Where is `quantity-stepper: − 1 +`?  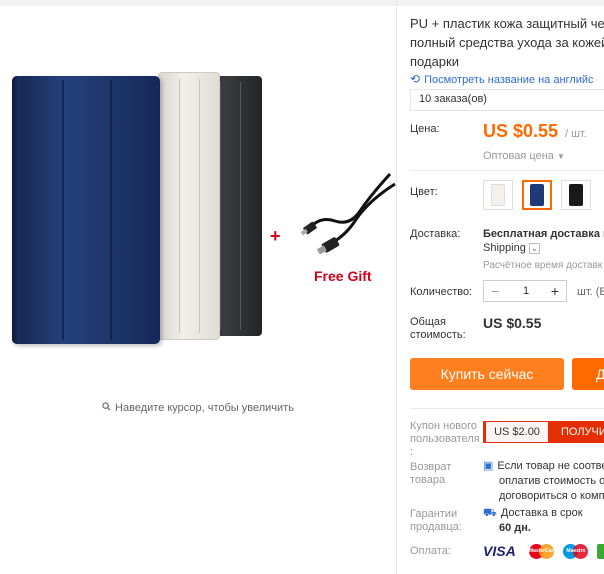 quantity-stepper: − 1 + is located at coordinates (525, 291).